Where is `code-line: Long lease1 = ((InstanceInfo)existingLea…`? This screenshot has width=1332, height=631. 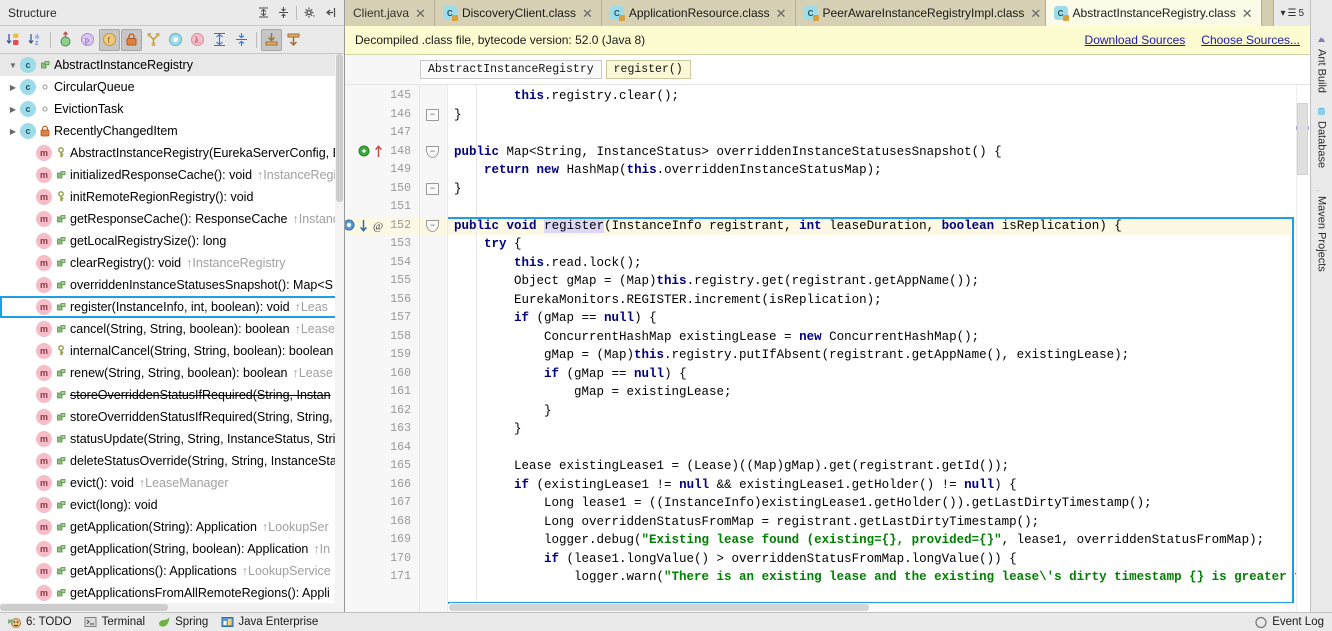
code-line: Long lease1 = ((InstanceInfo)existingLea… is located at coordinates (879, 503).